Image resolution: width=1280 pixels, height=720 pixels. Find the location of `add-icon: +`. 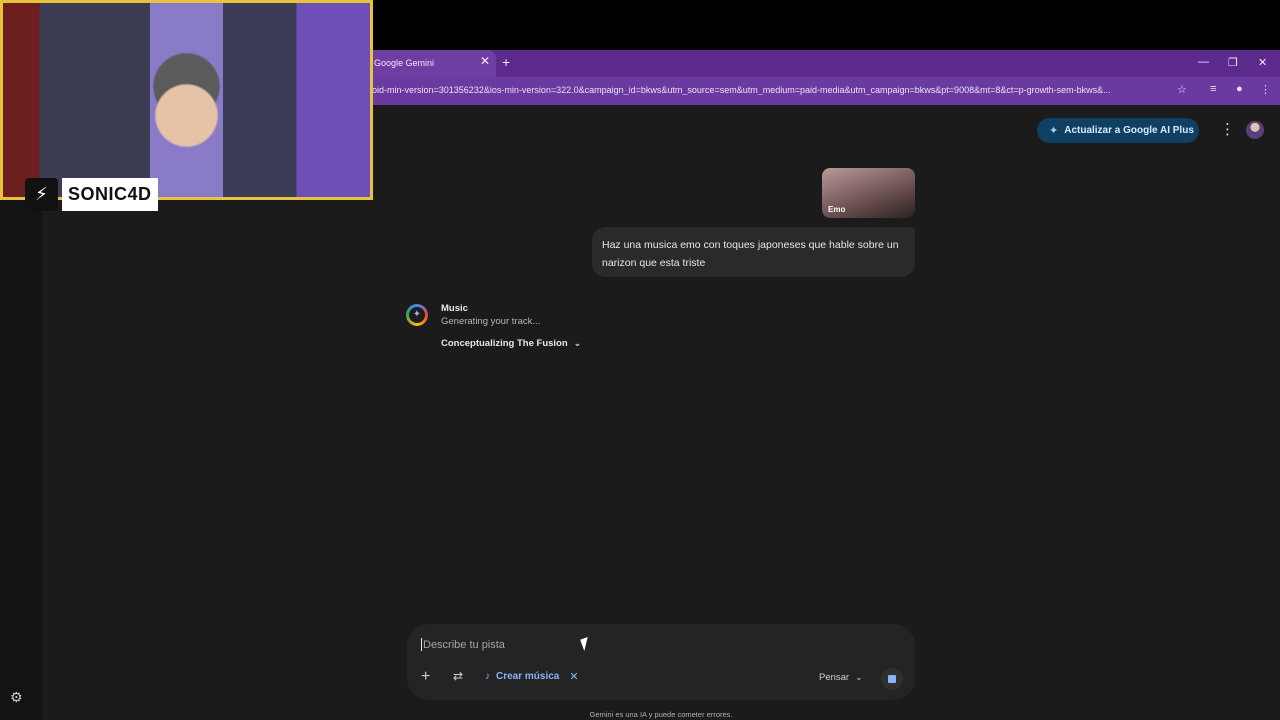

add-icon: + is located at coordinates (425, 677).